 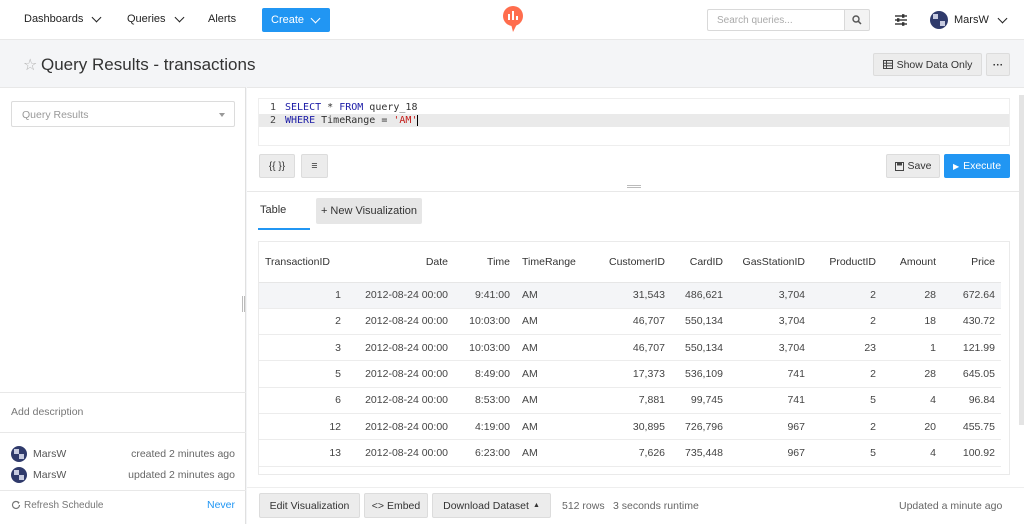 What do you see at coordinates (977, 166) in the screenshot?
I see `execute-button: ▶ Execute` at bounding box center [977, 166].